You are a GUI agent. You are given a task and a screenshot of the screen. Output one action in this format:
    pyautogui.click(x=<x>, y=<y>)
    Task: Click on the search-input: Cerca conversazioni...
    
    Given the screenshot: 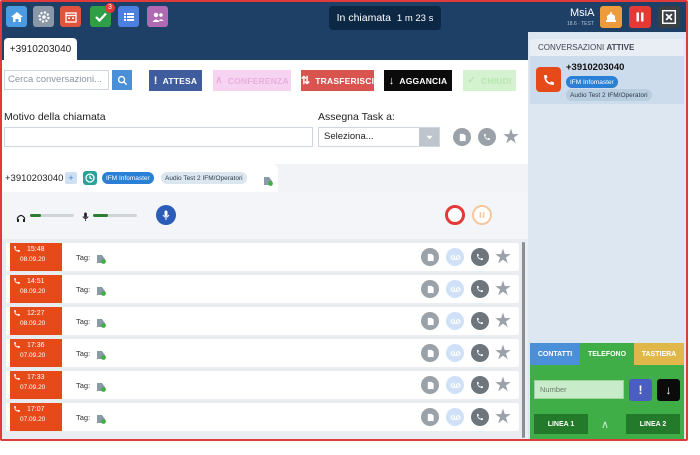 What is the action you would take?
    pyautogui.click(x=56, y=80)
    